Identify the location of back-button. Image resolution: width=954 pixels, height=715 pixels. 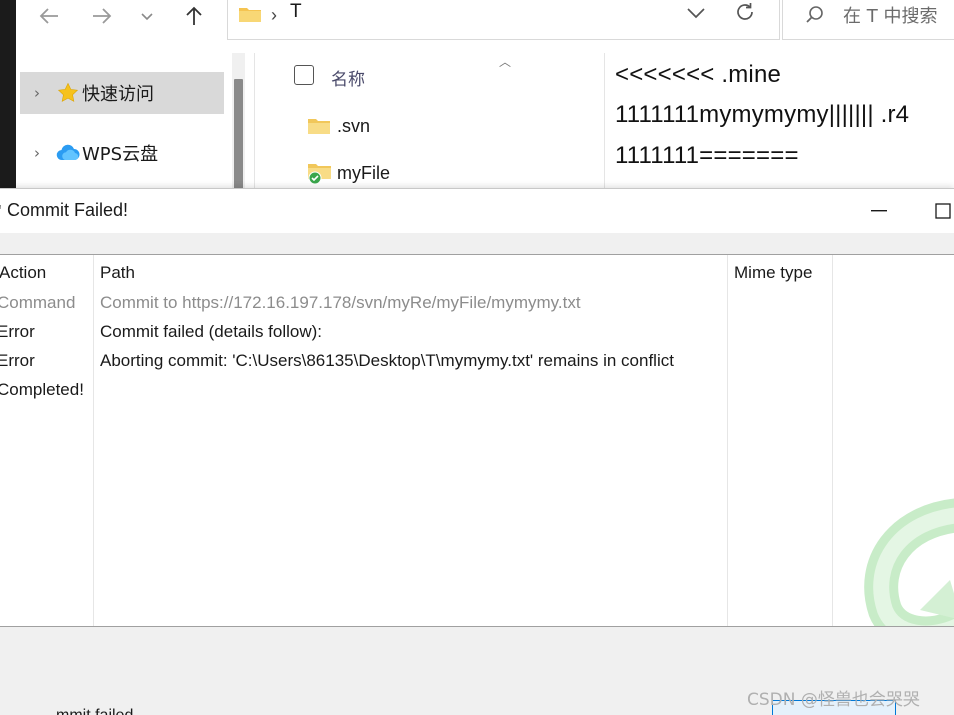
(49, 16).